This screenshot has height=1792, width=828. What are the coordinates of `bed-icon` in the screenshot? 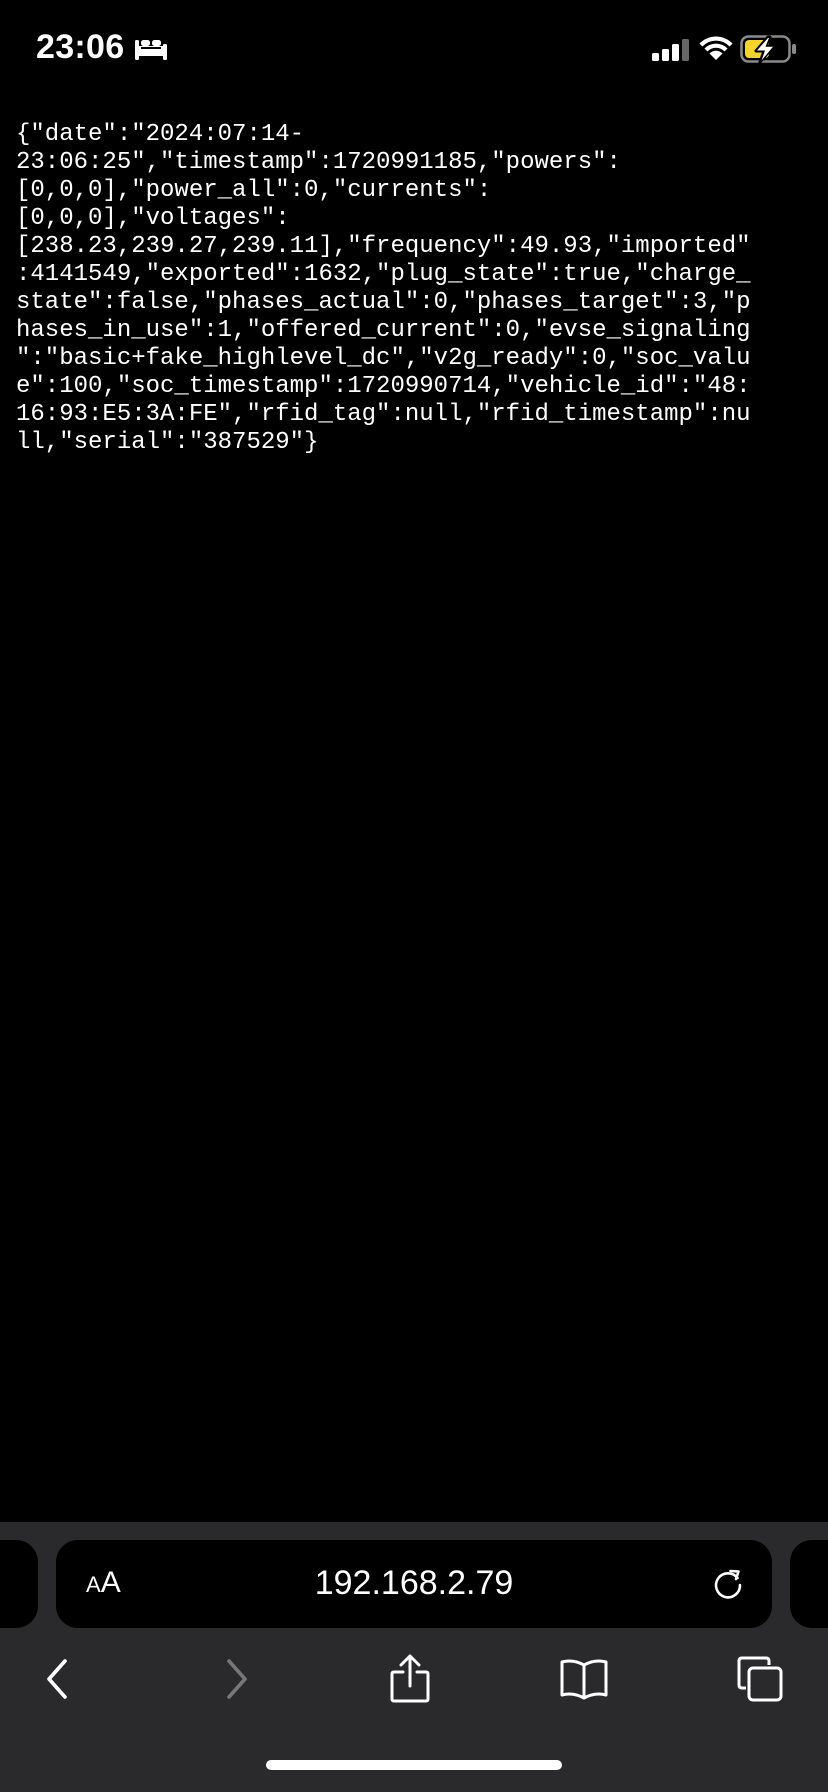 It's located at (151, 50).